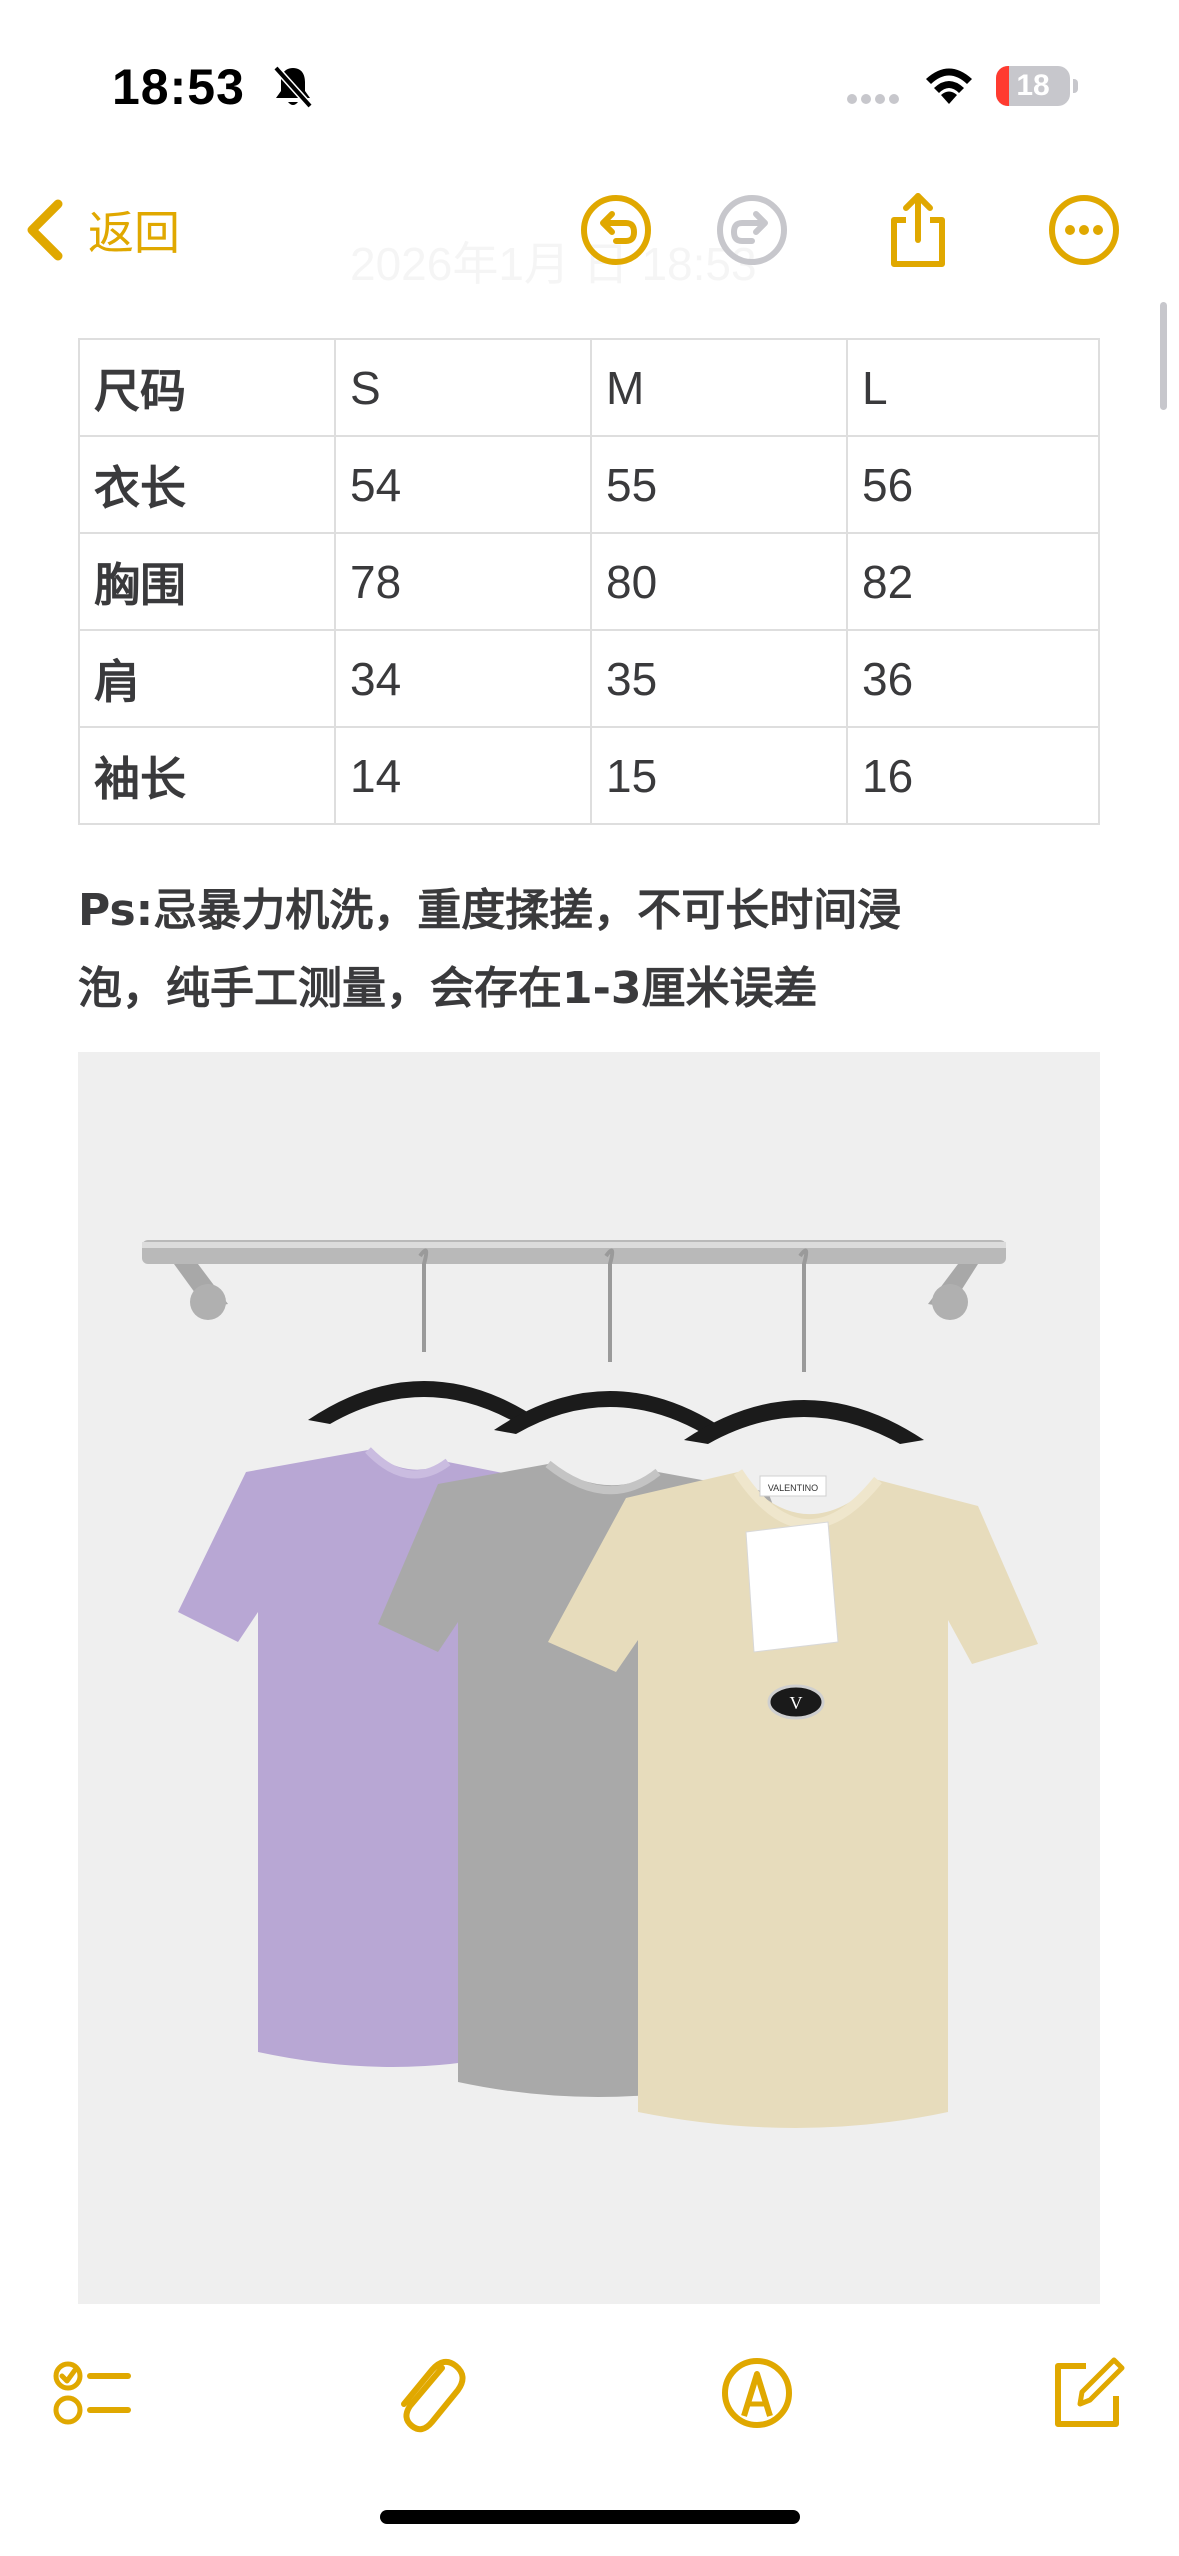  Describe the element at coordinates (719, 387) in the screenshot. I see `table-cell: M` at that location.